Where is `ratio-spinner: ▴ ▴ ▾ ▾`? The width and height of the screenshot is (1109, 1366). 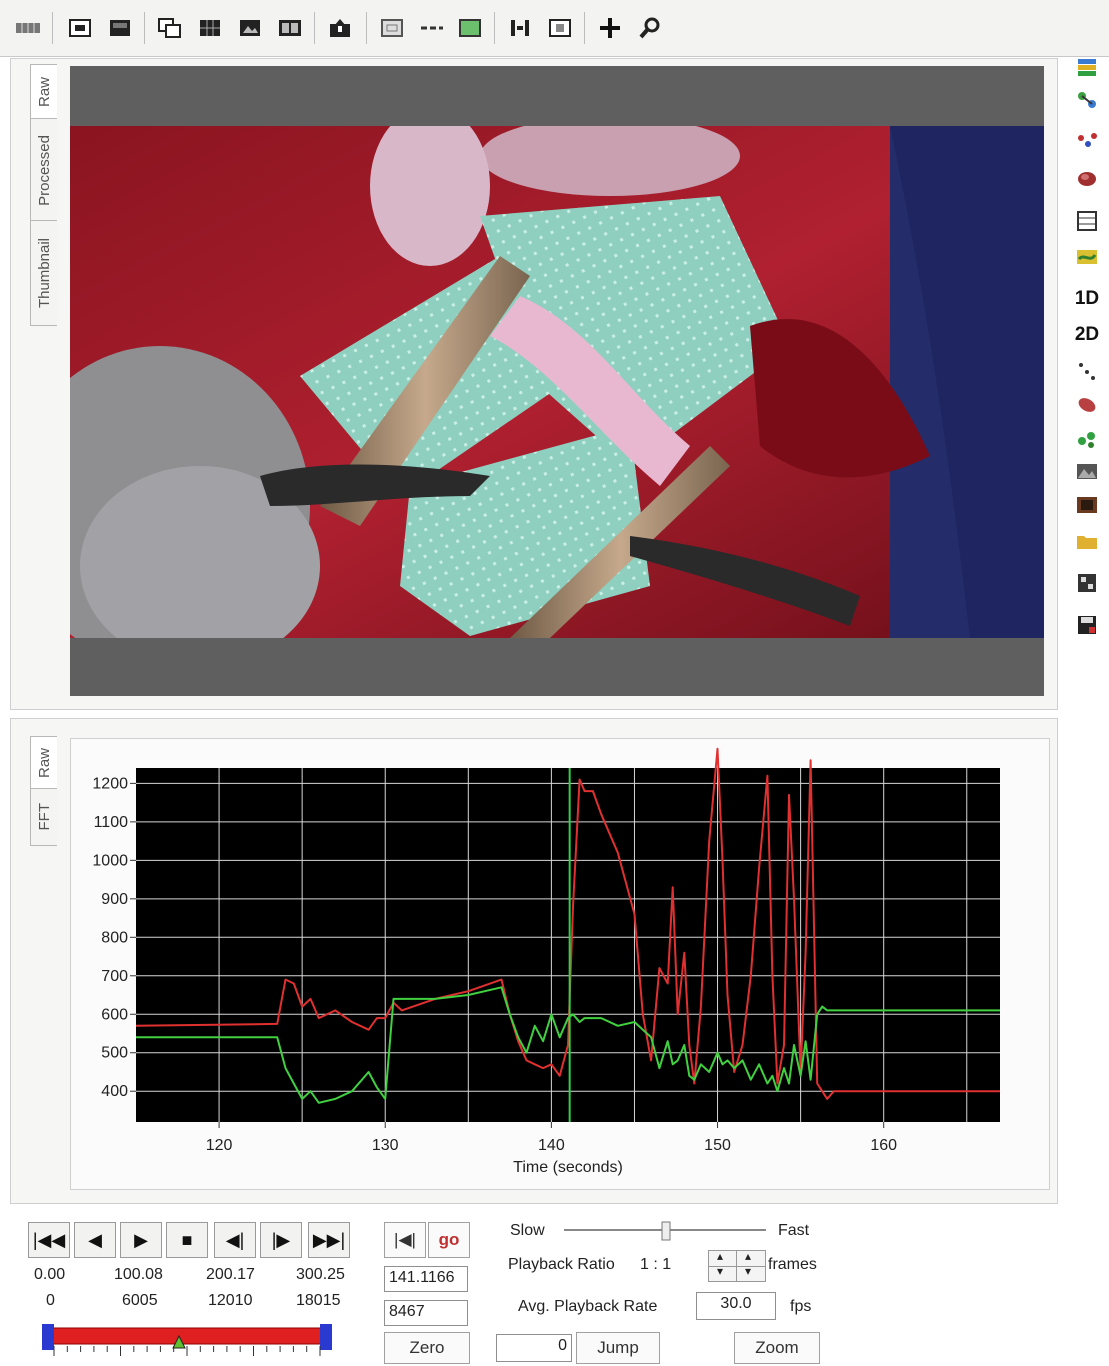 ratio-spinner: ▴ ▴ ▾ ▾ is located at coordinates (737, 1265).